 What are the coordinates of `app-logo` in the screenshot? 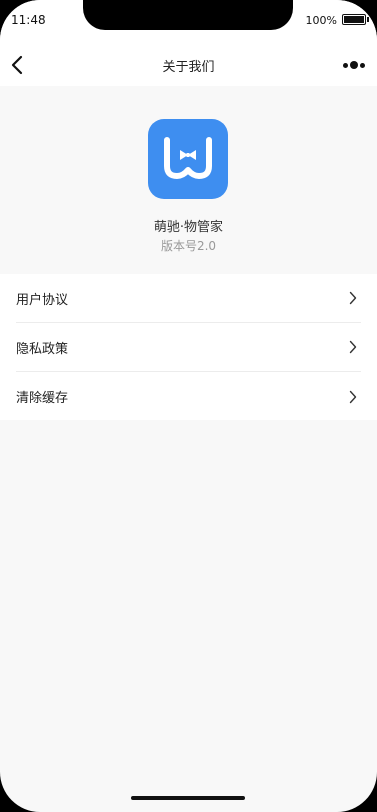 It's located at (188, 159).